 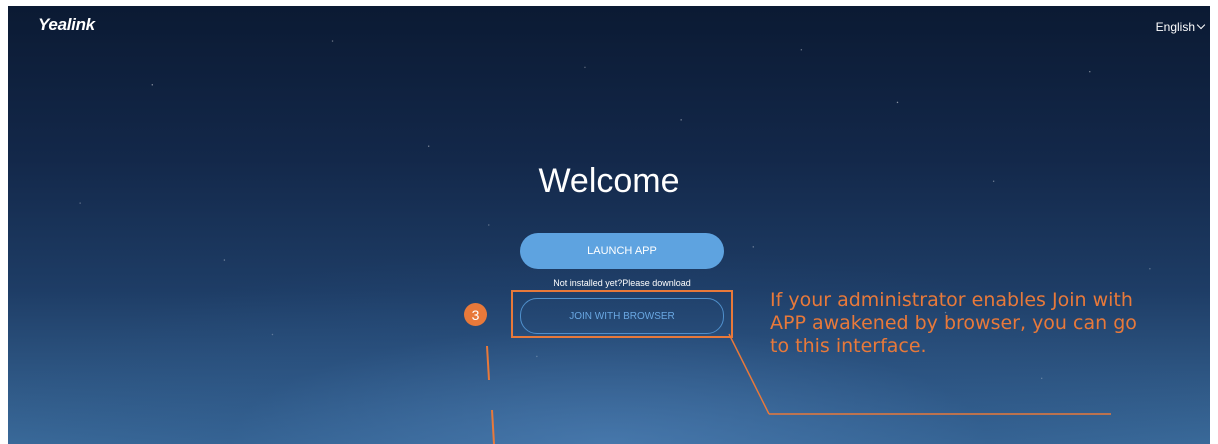 What do you see at coordinates (798, 388) in the screenshot?
I see `annotation-lines` at bounding box center [798, 388].